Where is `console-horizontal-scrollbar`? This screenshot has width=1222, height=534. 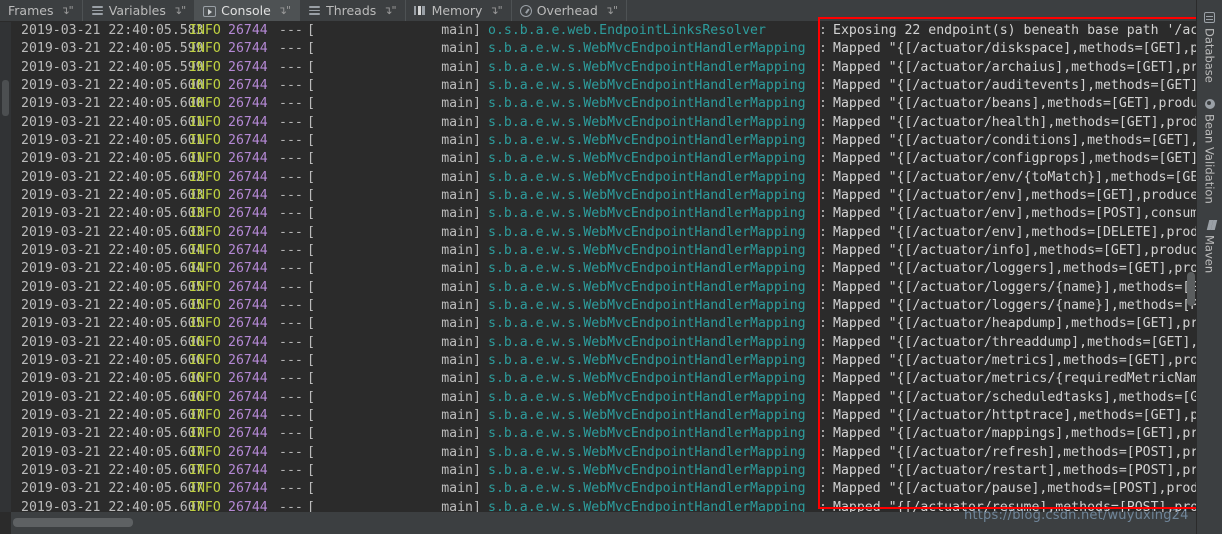
console-horizontal-scrollbar is located at coordinates (603, 523).